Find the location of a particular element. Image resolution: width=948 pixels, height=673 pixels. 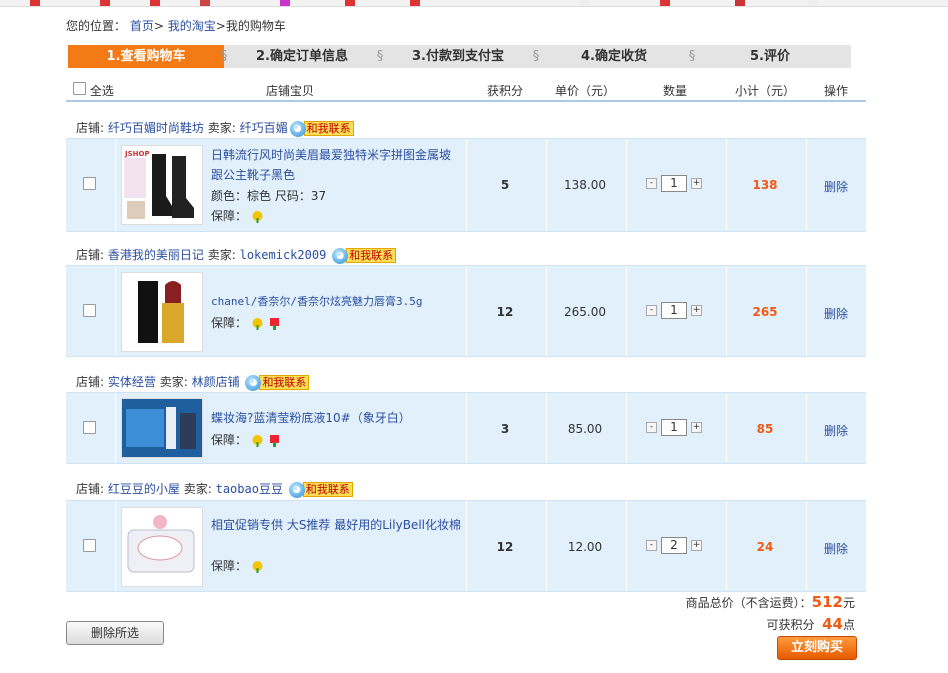

cart-item-row: 蝶妆海?蓝清莹粉底液10#（象牙白） 保障： 3 85.00 -1 + 85 删除 is located at coordinates (466, 428).